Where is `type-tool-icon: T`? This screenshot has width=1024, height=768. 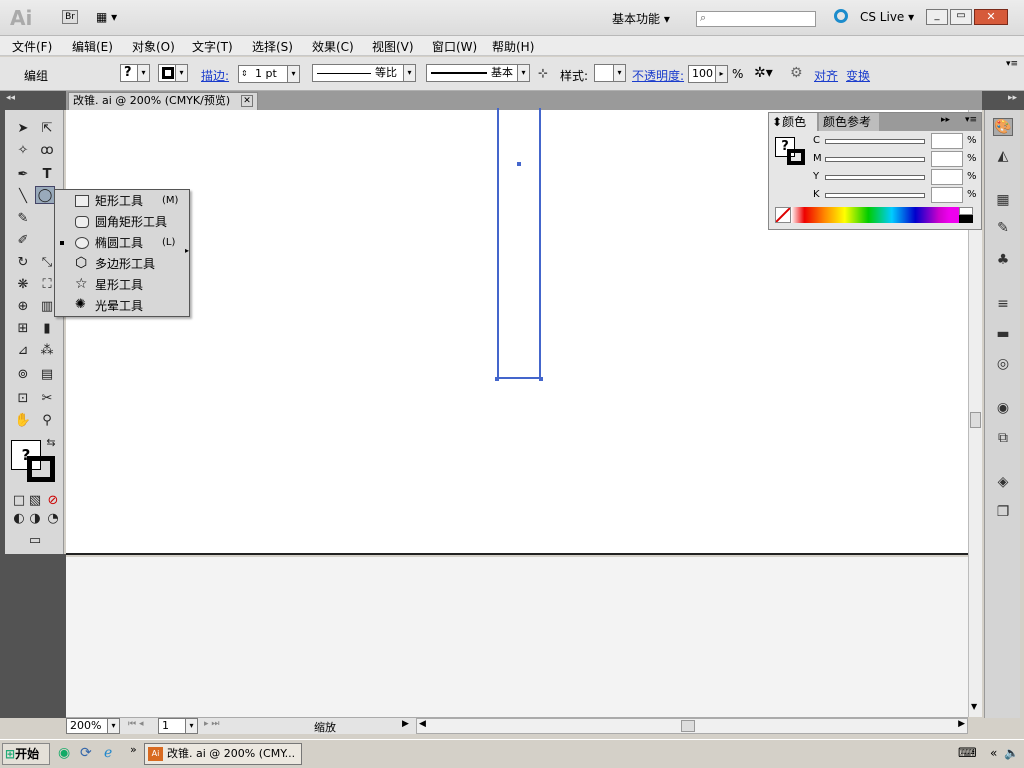 type-tool-icon: T is located at coordinates (47, 175).